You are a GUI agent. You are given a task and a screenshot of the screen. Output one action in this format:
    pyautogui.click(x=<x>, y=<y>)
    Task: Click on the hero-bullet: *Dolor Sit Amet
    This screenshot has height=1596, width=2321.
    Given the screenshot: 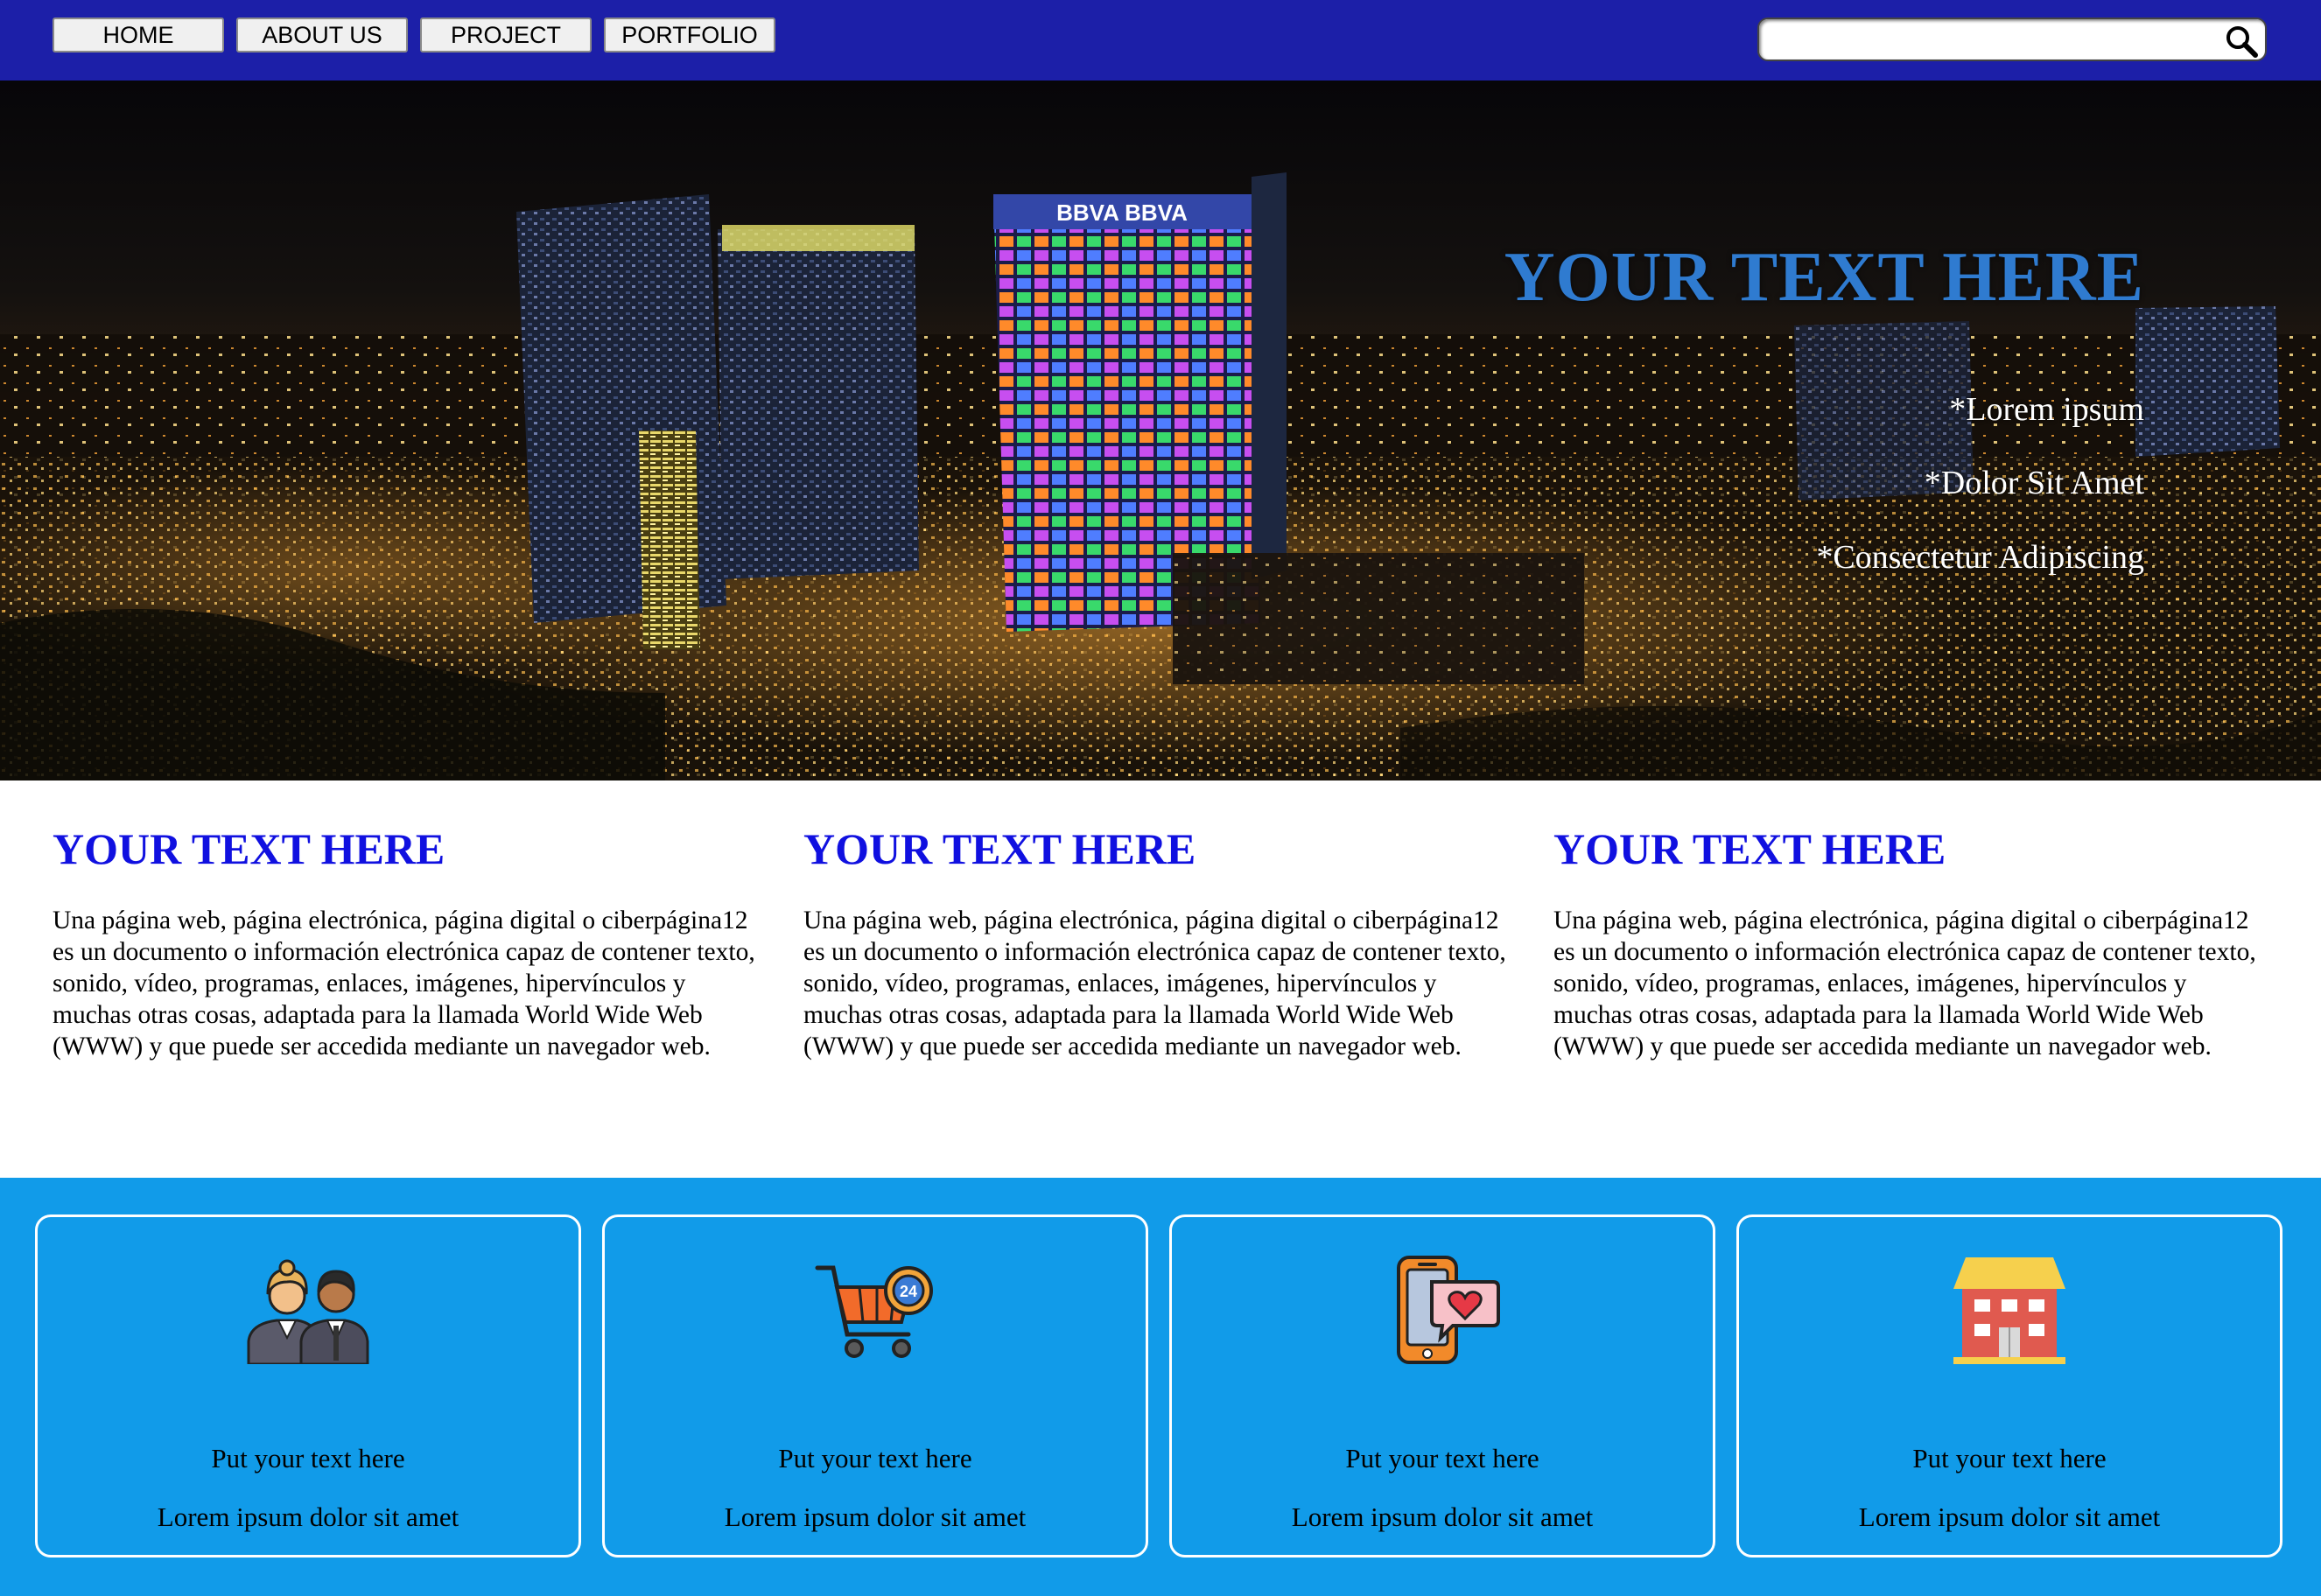 What is the action you would take?
    pyautogui.click(x=2034, y=483)
    